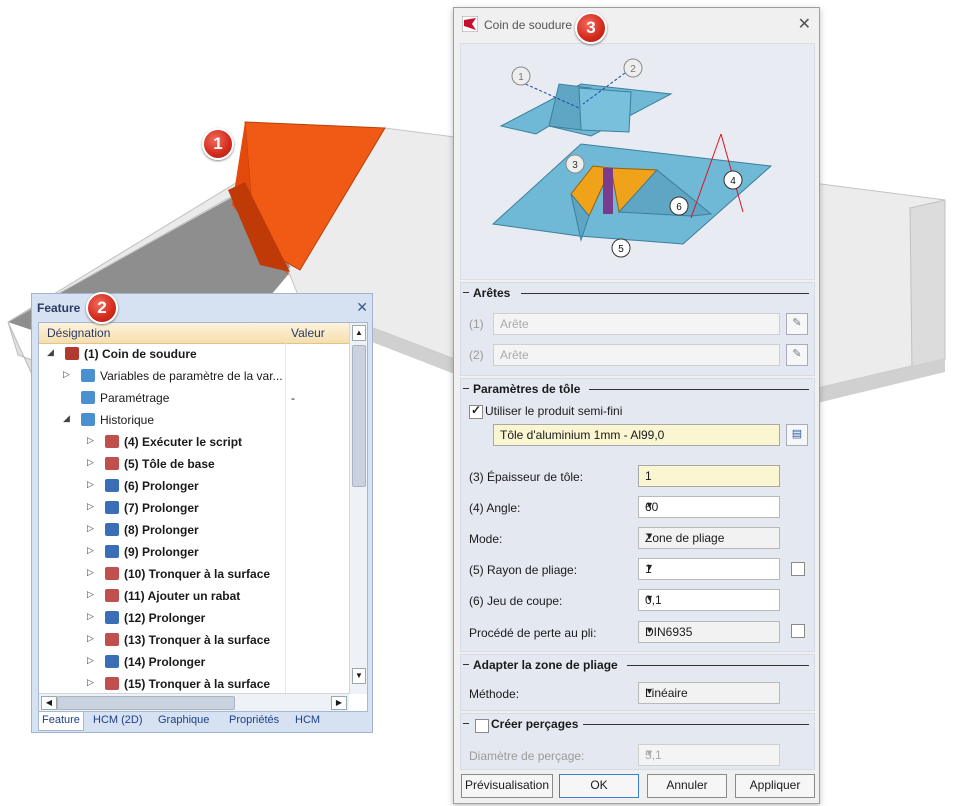  I want to click on script-icon, so click(112, 441).